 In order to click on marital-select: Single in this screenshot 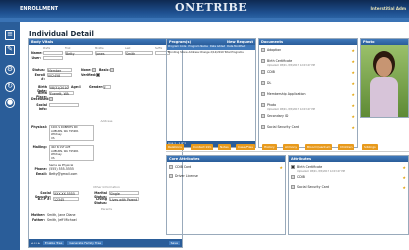, I will do `click(124, 193)`.